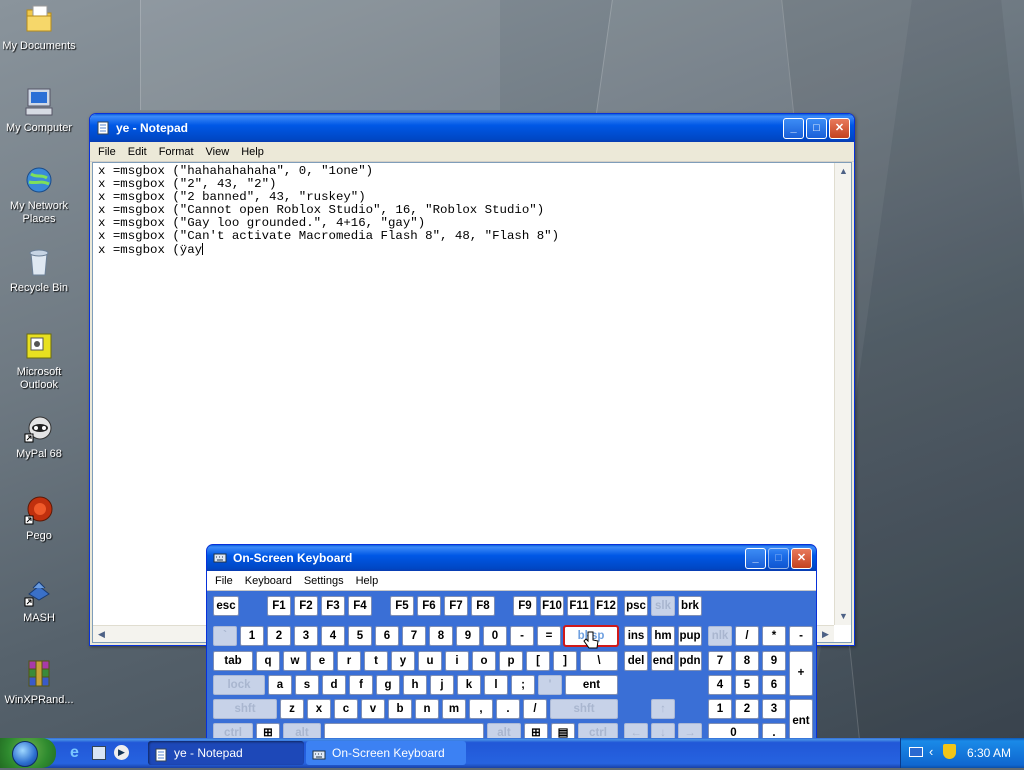 This screenshot has height=770, width=1024. Describe the element at coordinates (989, 753) in the screenshot. I see `clock: 6:30 AM` at that location.